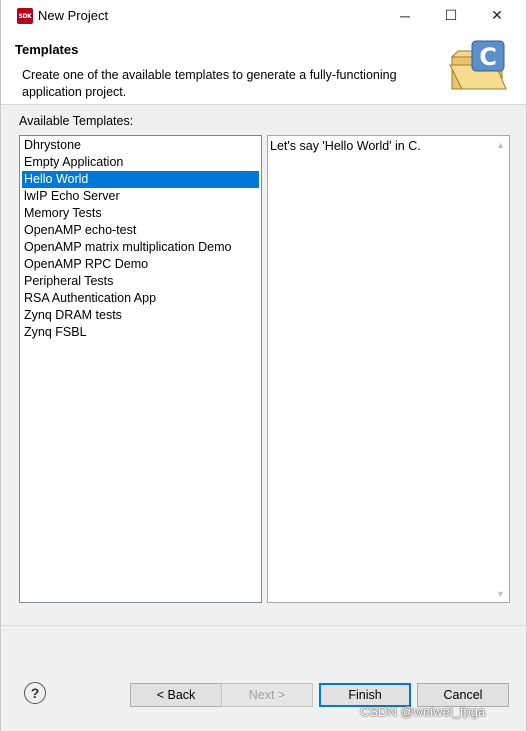 The image size is (527, 731). Describe the element at coordinates (500, 593) in the screenshot. I see `scroll-down-icon: ▼` at that location.